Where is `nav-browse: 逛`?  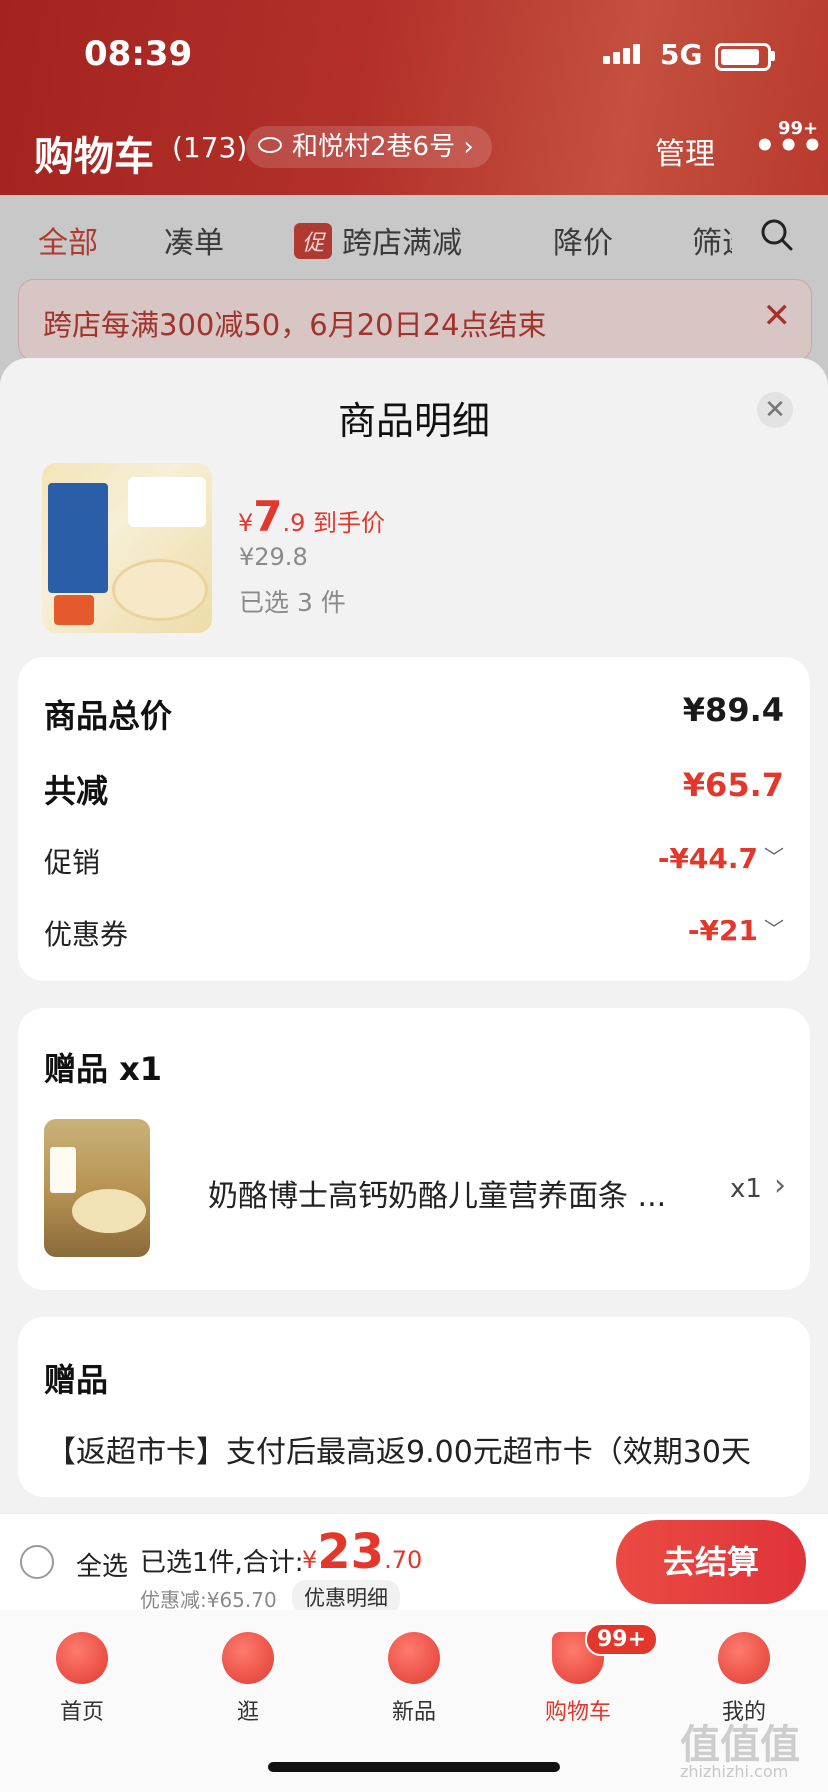
nav-browse: 逛 is located at coordinates (248, 1679).